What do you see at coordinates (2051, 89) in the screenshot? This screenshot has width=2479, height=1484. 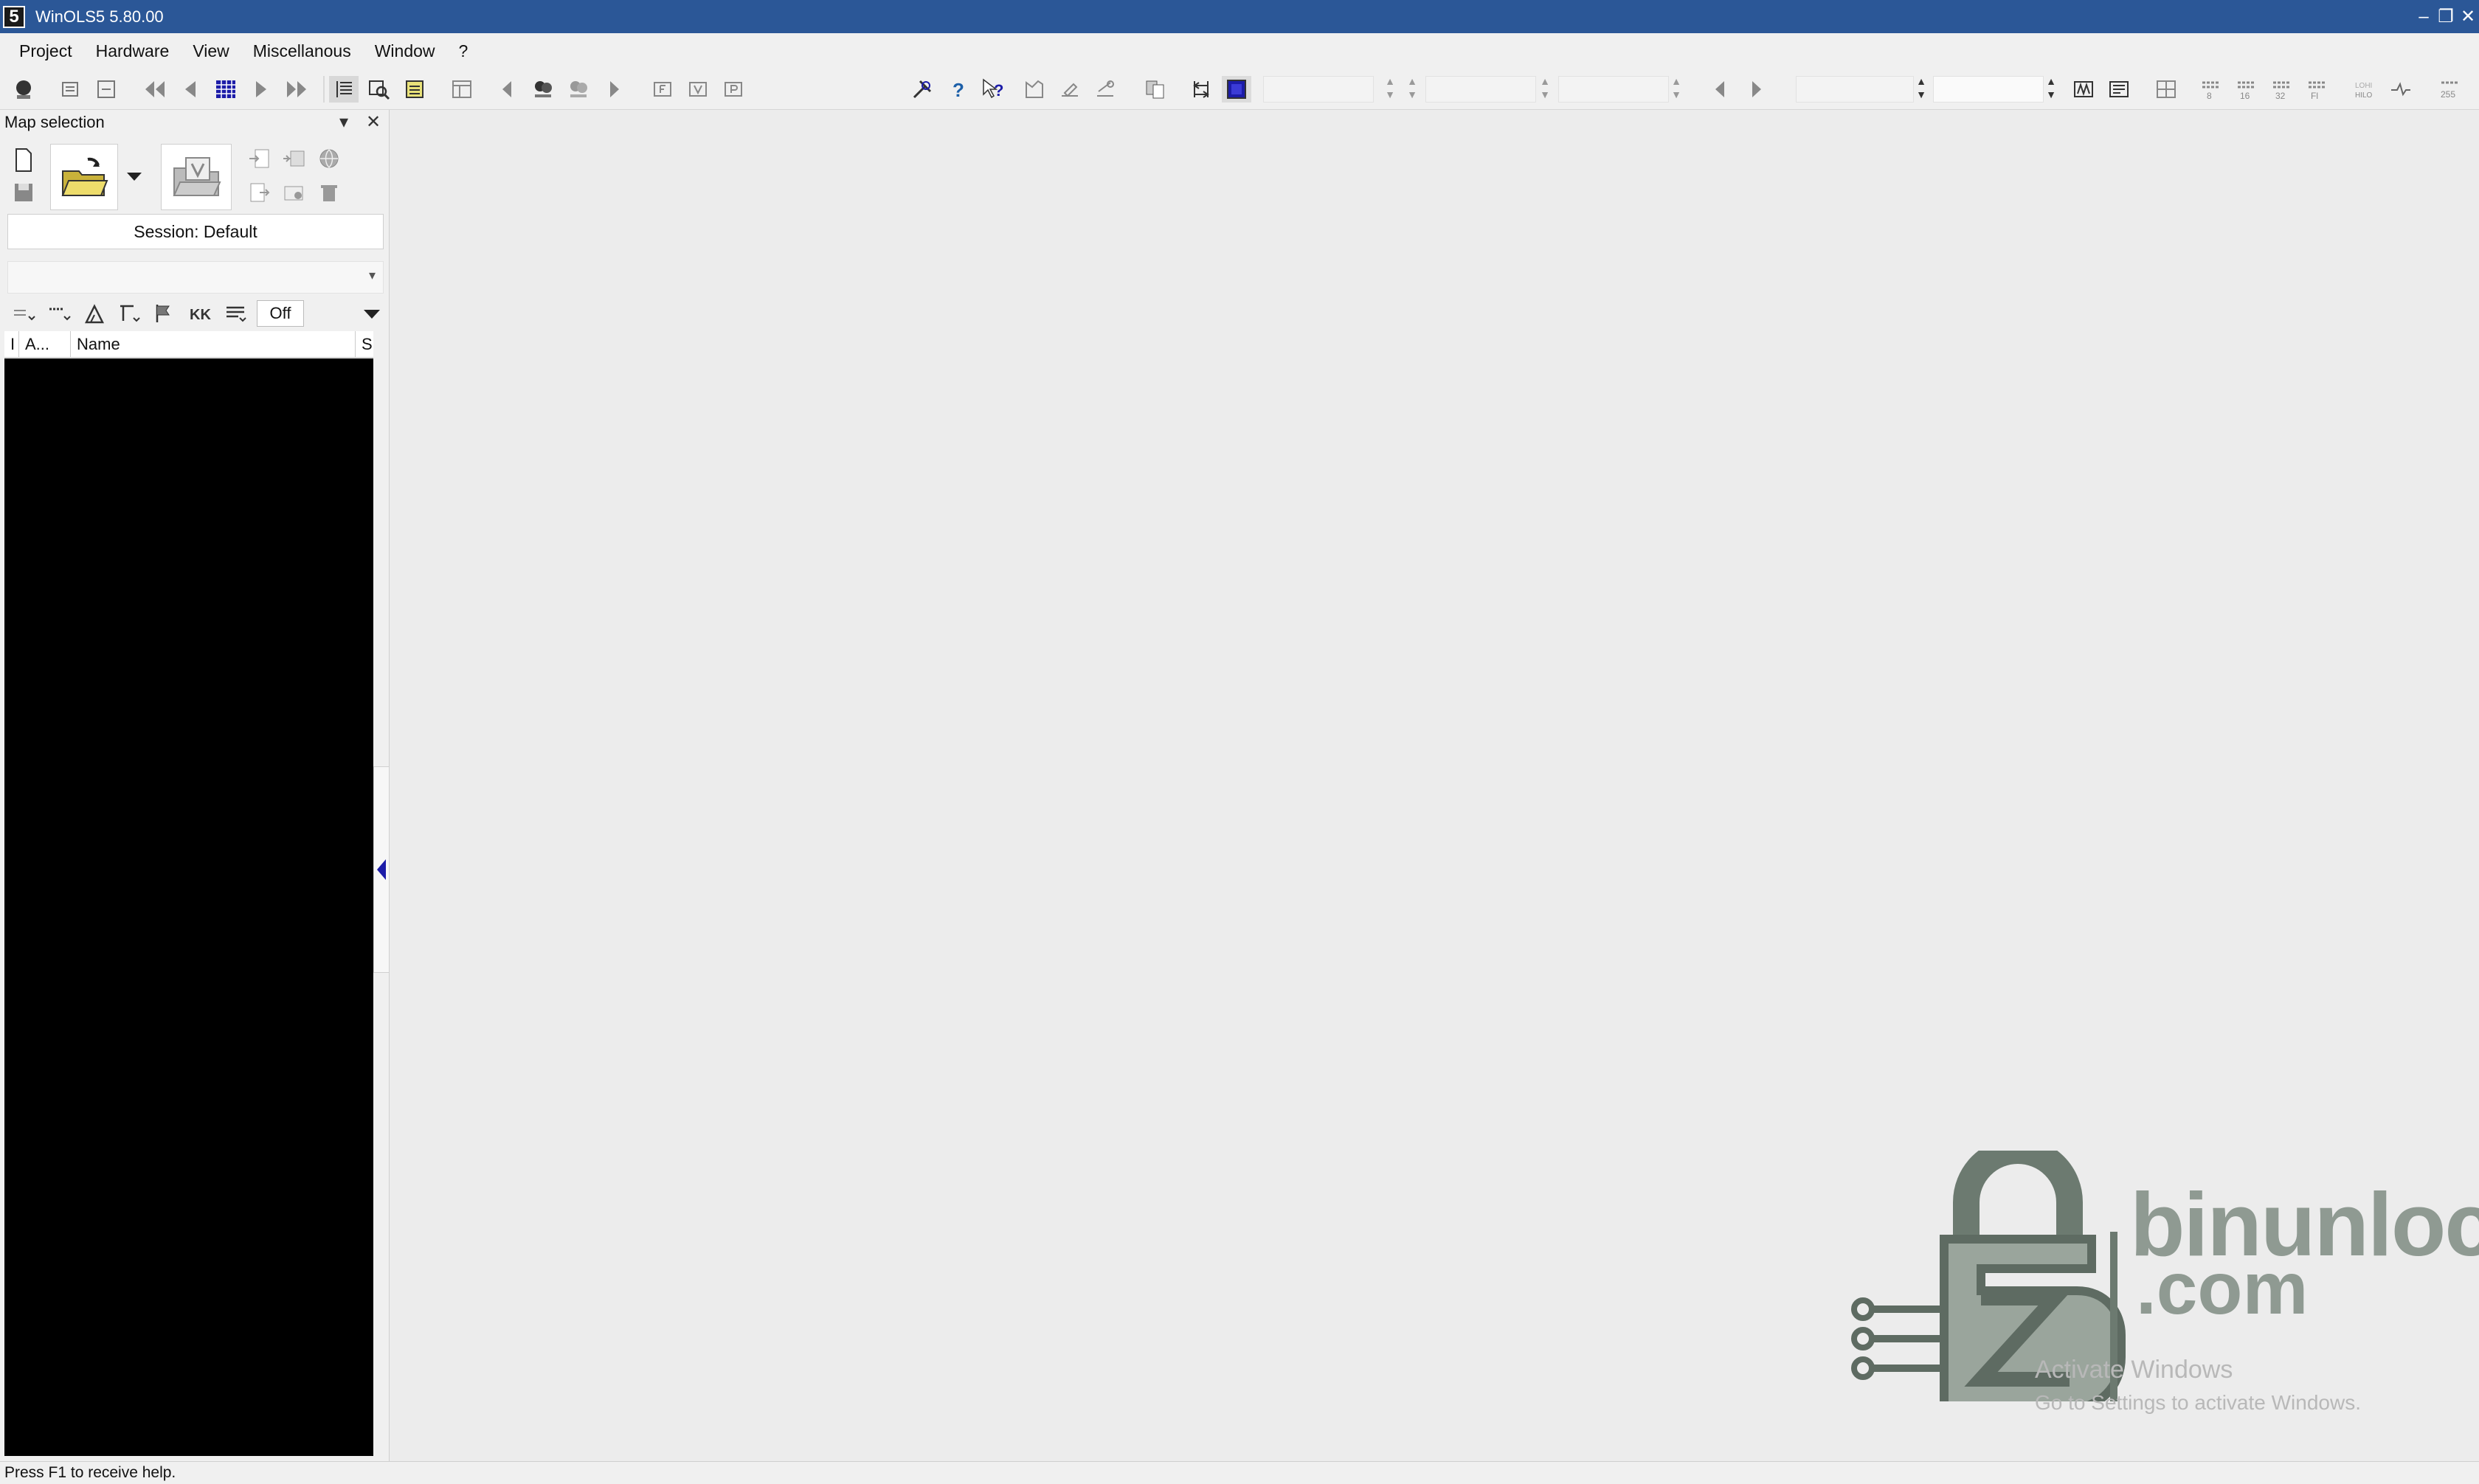 I see `spinner-6: ▲ ▼` at bounding box center [2051, 89].